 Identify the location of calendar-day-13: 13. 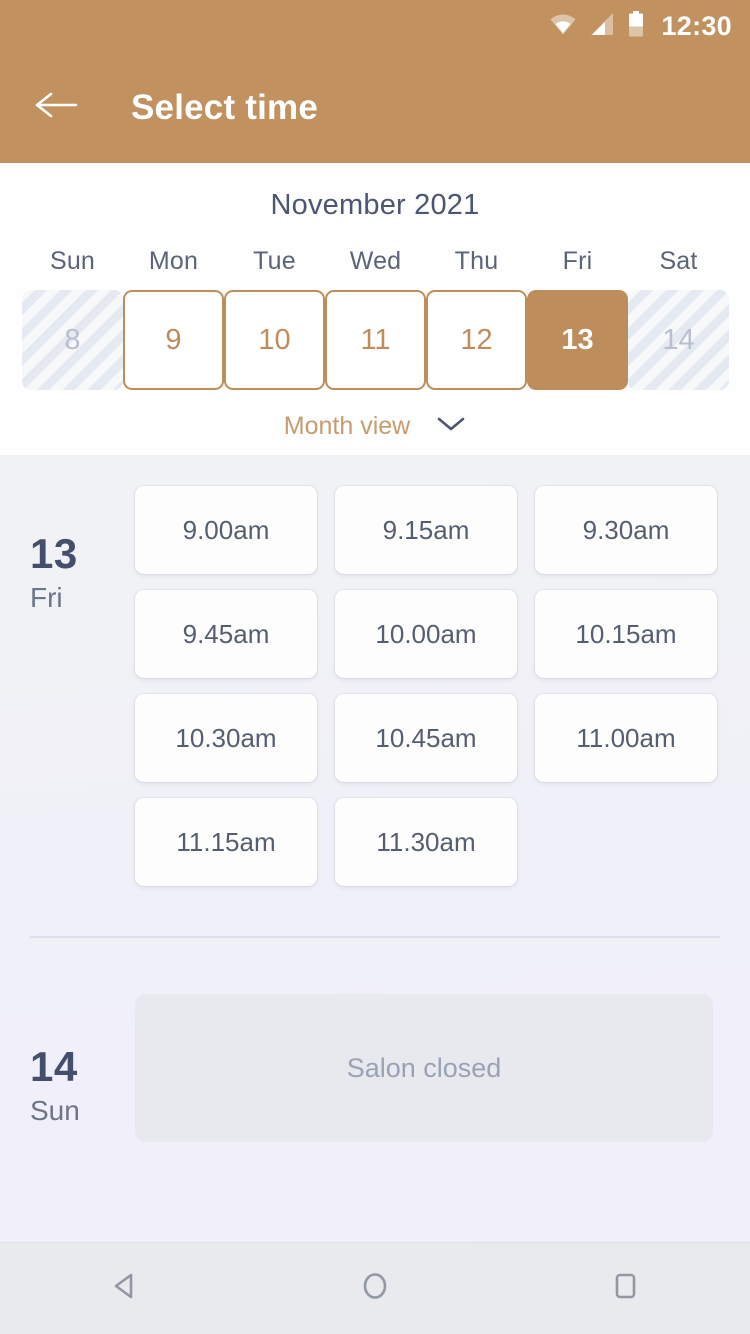
(577, 340).